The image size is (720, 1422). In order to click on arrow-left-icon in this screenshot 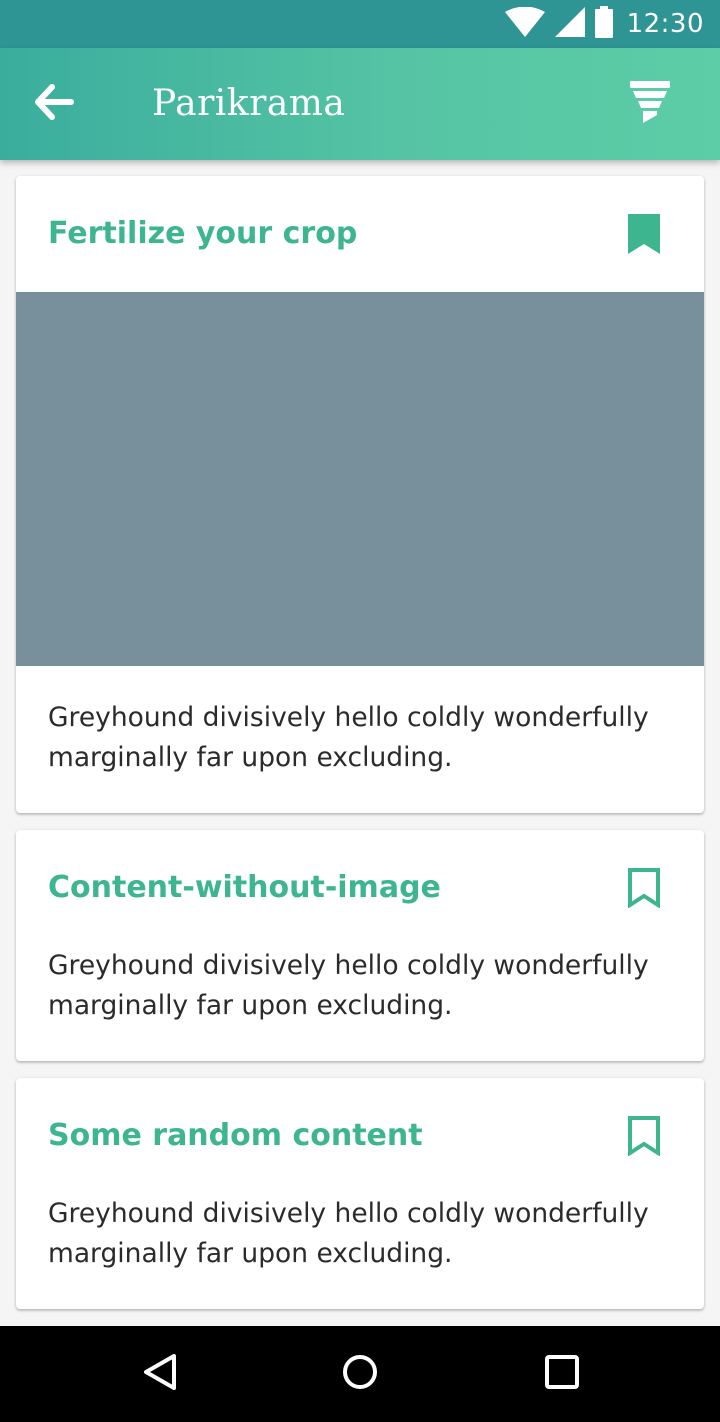, I will do `click(54, 104)`.